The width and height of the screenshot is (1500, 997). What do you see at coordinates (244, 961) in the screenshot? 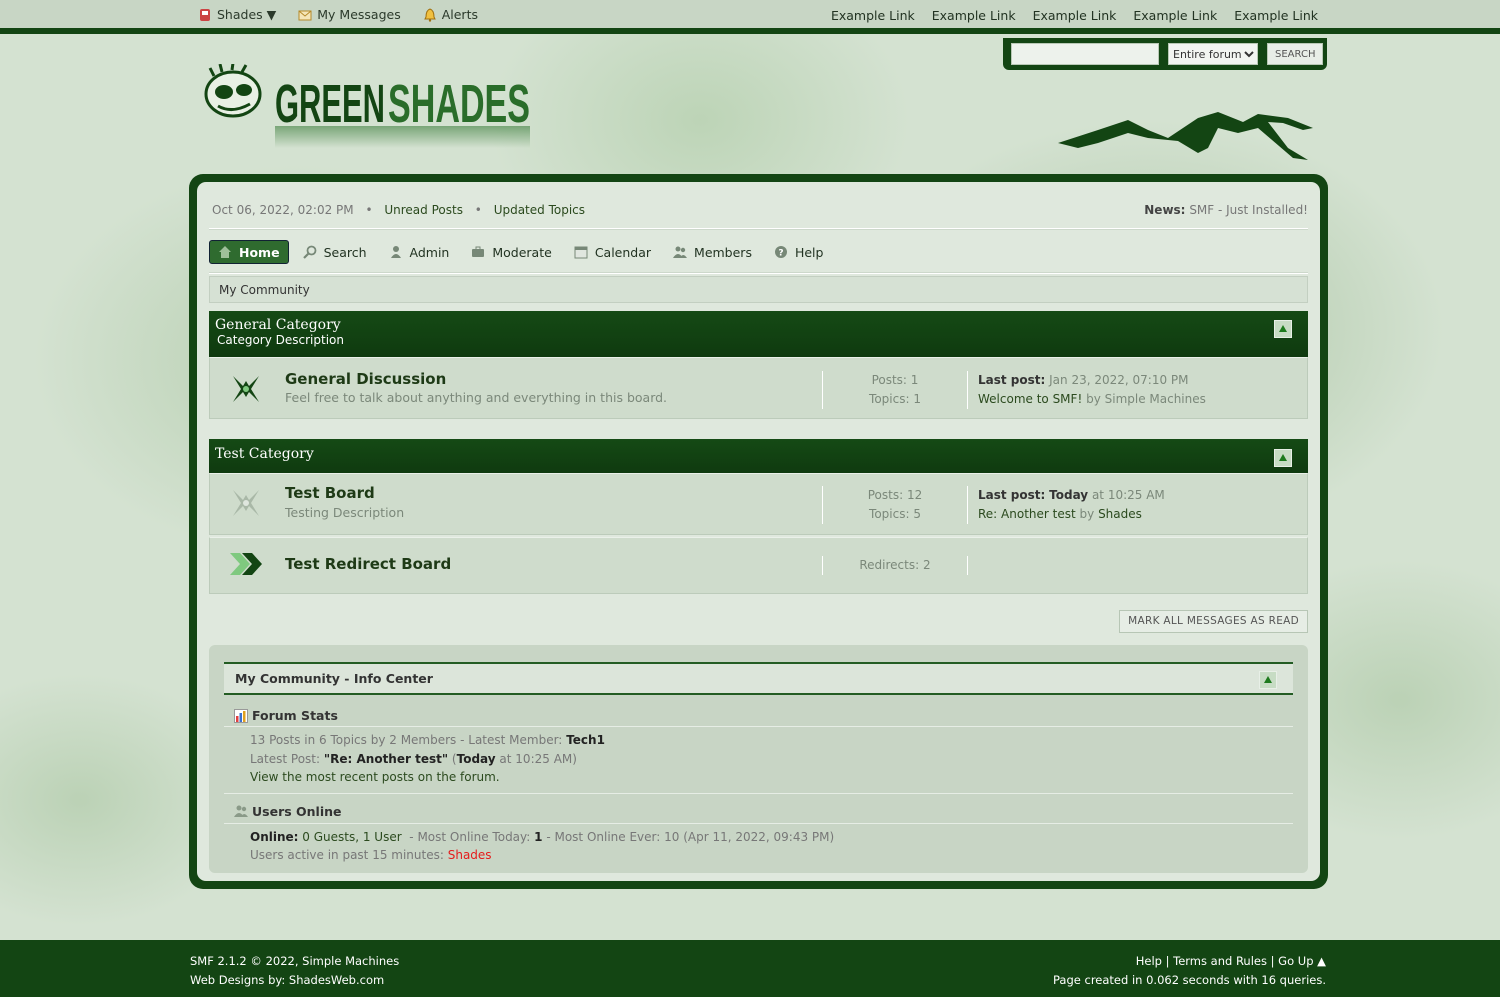
I see `smf-version: SMF 2.1.2 © 2022,` at bounding box center [244, 961].